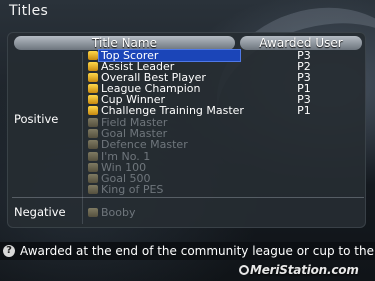 Image resolution: width=375 pixels, height=281 pixels. Describe the element at coordinates (93, 122) in the screenshot. I see `field-icon` at that location.